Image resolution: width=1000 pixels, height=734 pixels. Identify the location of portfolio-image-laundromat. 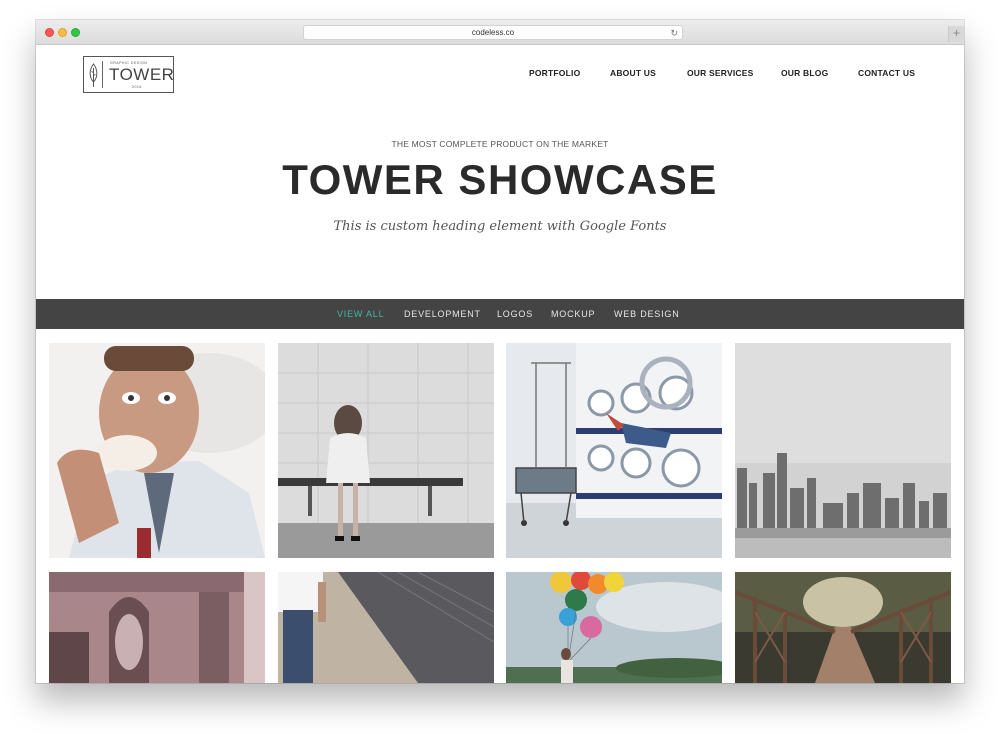
(614, 450).